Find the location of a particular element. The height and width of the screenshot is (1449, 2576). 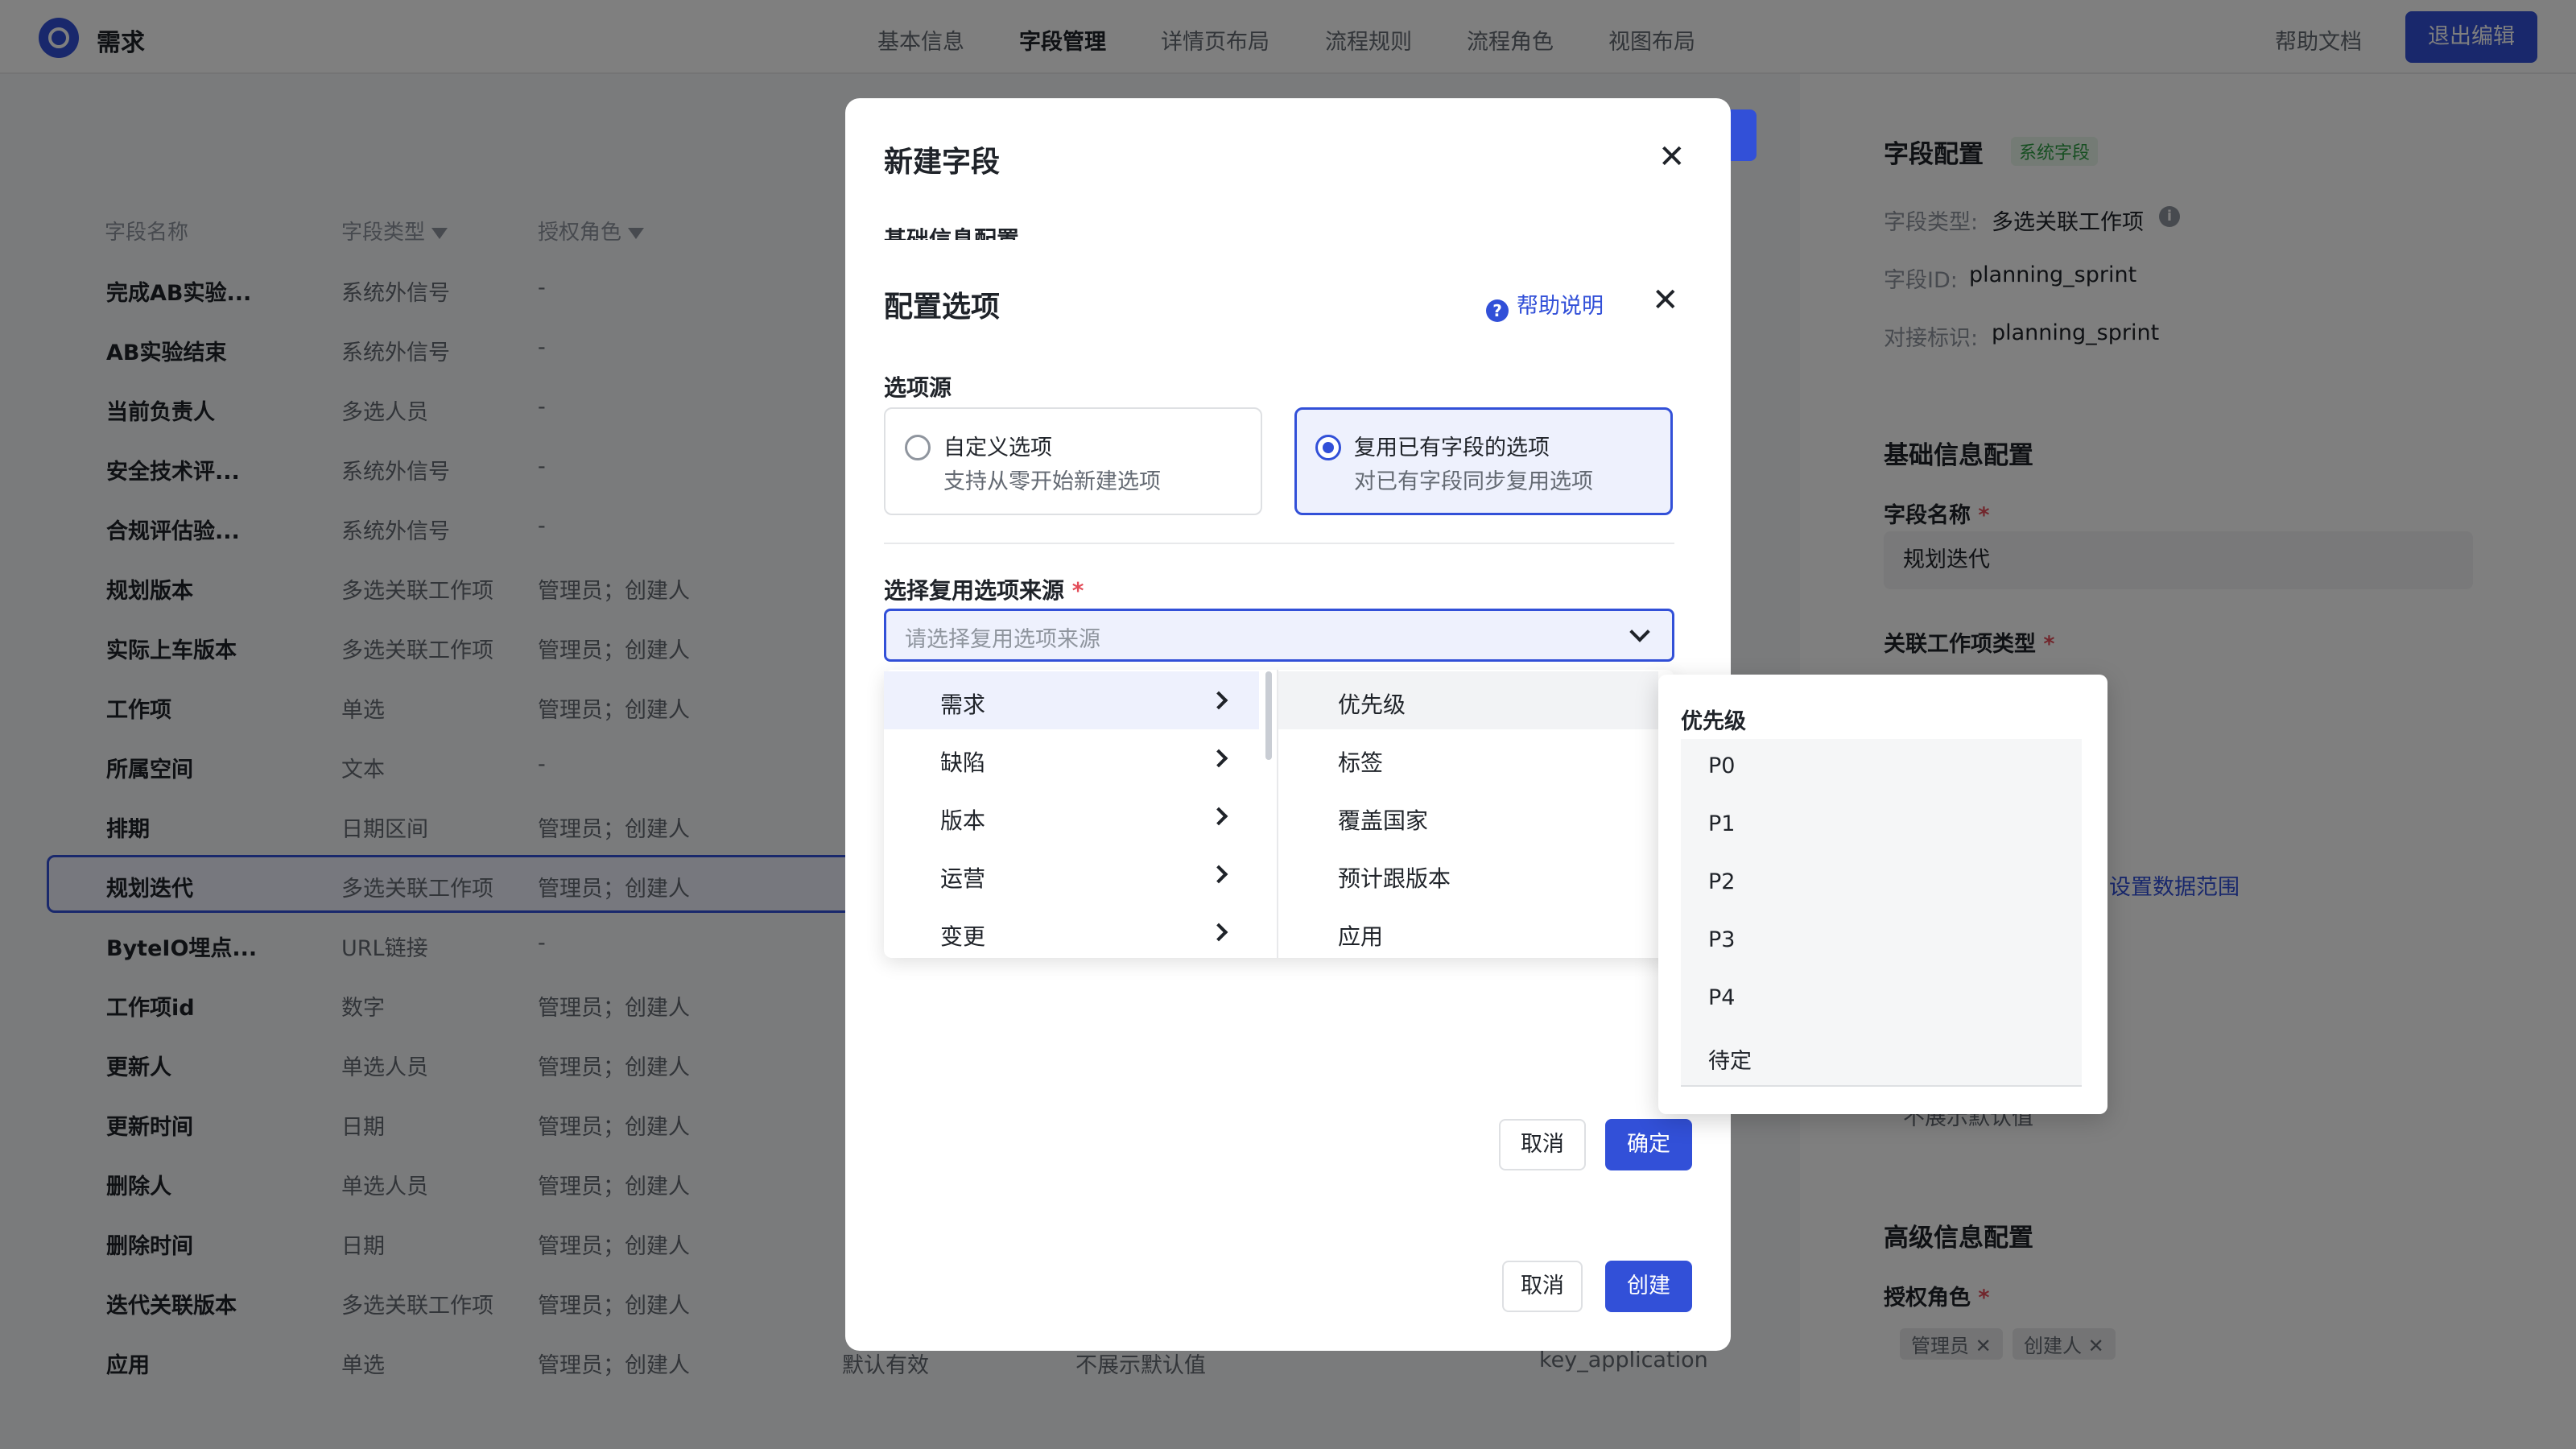

custom-options-title: 自定义选项 is located at coordinates (997, 448).